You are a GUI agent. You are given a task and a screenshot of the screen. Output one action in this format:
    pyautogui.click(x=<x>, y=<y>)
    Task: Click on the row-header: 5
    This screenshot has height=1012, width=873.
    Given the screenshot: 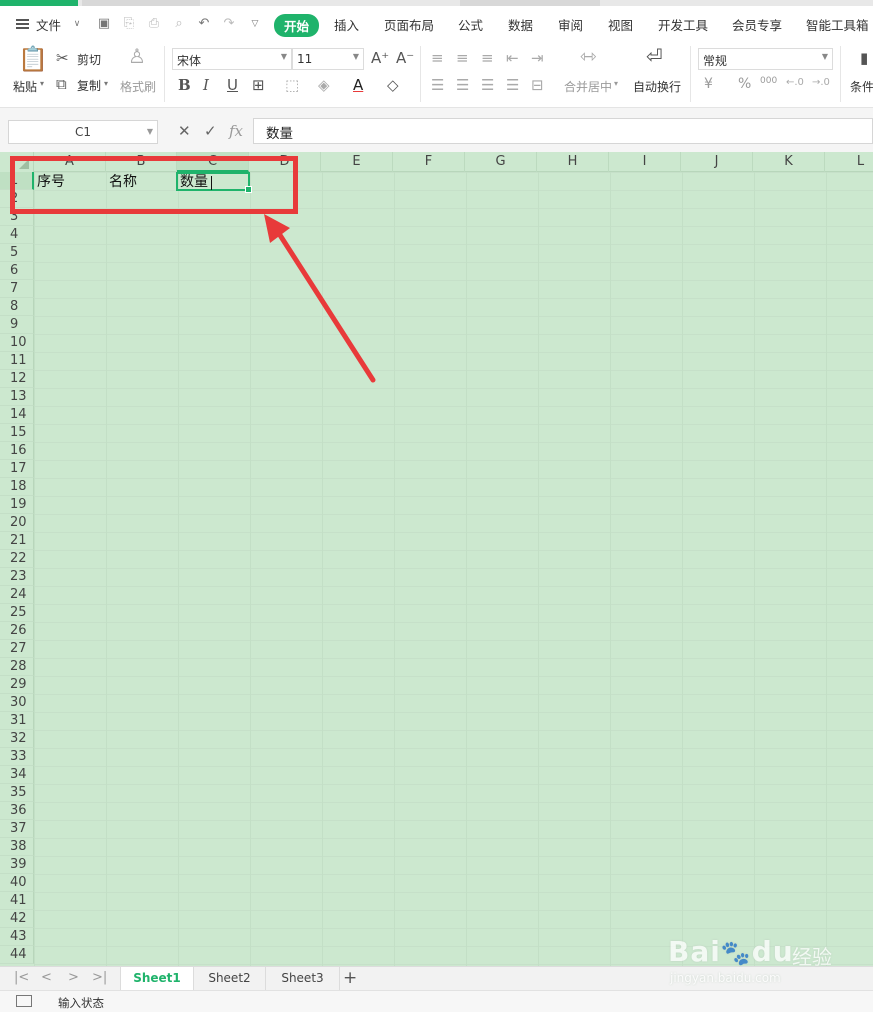 What is the action you would take?
    pyautogui.click(x=17, y=253)
    